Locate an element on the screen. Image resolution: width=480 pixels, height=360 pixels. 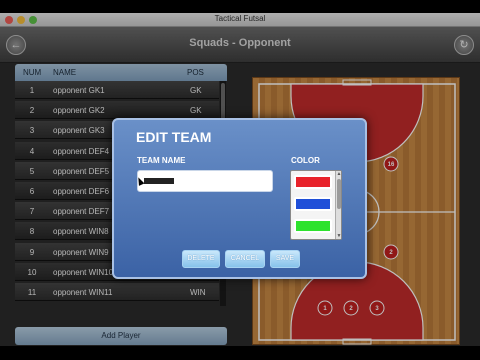
cancel-button: CANCEL is located at coordinates (245, 259).